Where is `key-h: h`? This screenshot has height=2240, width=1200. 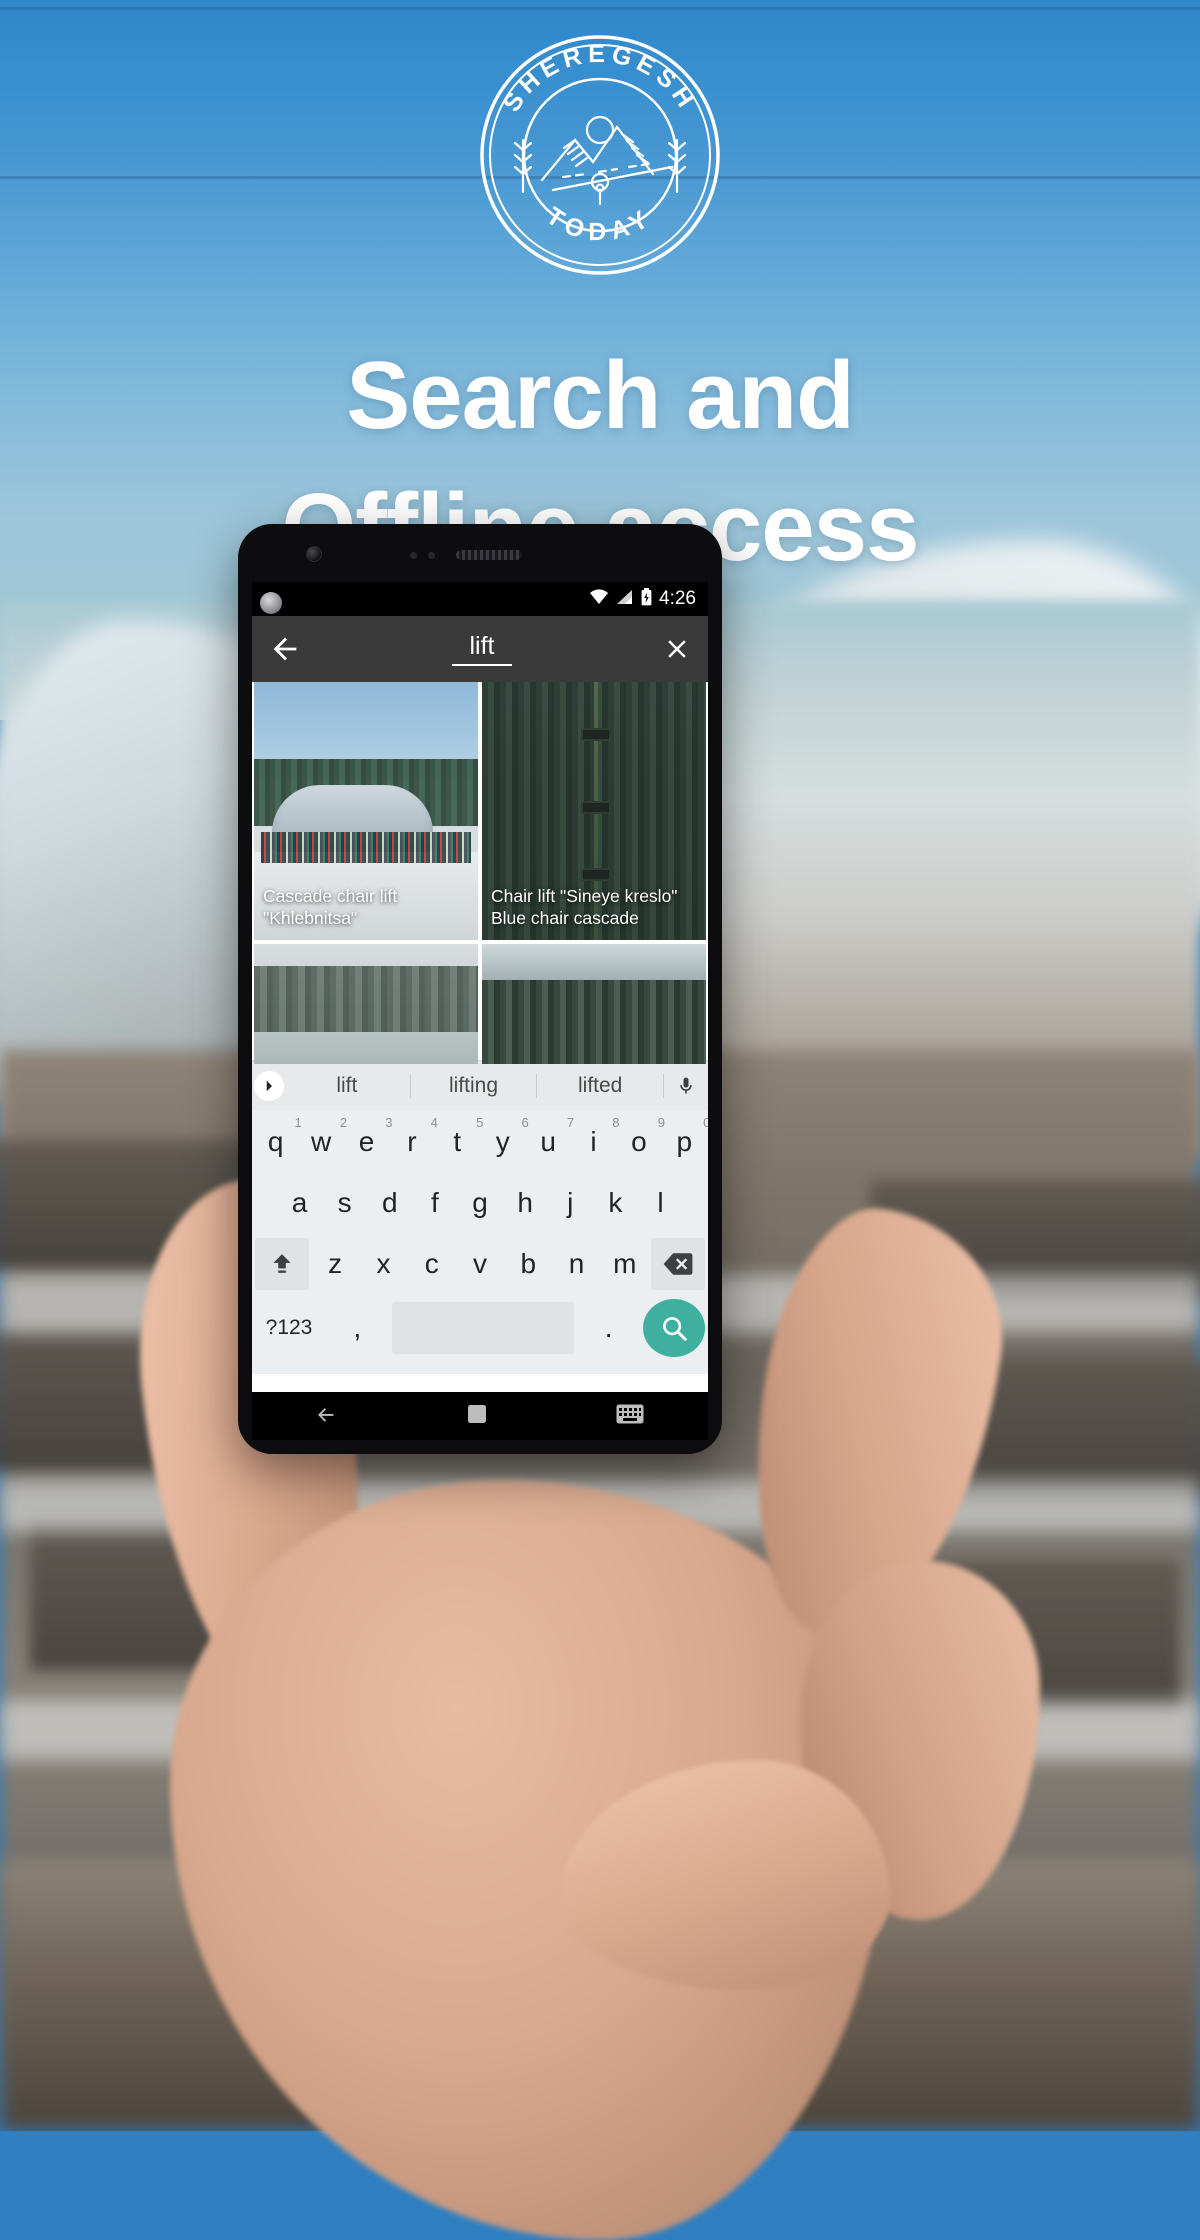 key-h: h is located at coordinates (525, 1203).